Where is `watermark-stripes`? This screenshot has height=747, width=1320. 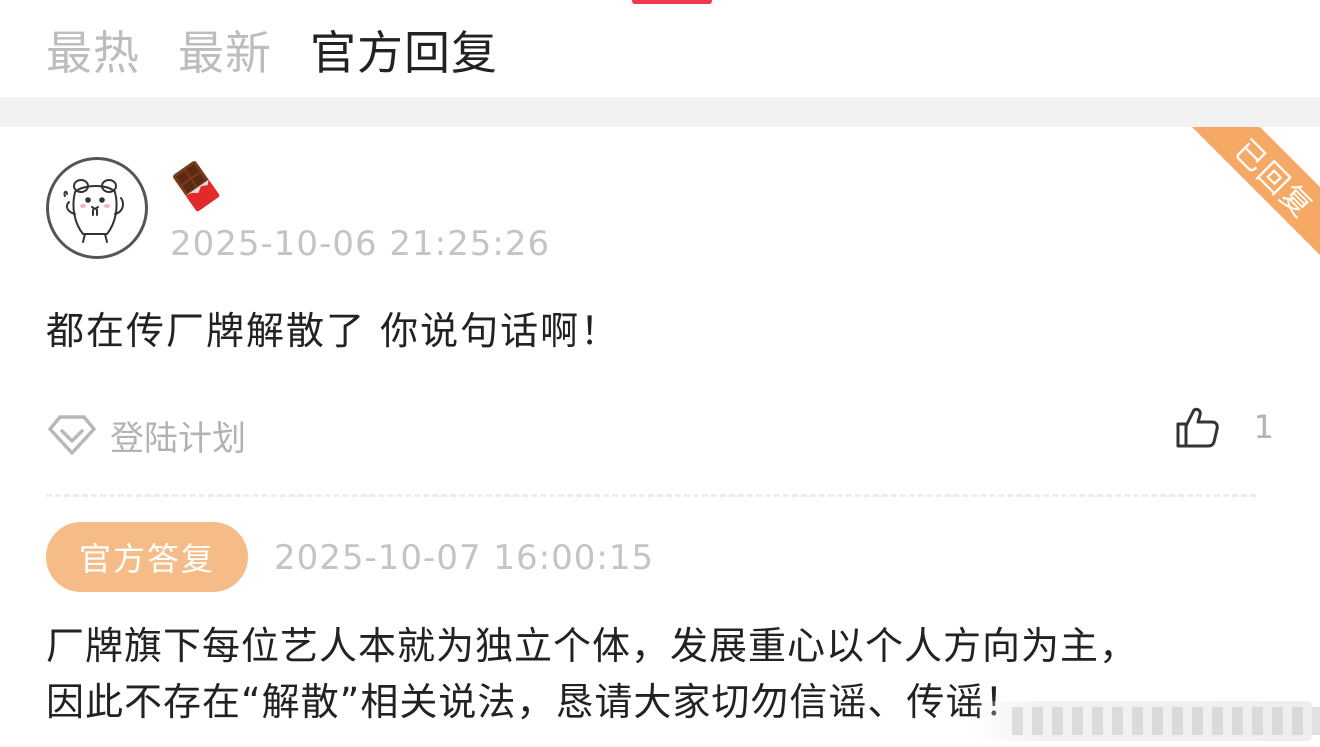 watermark-stripes is located at coordinates (1166, 721).